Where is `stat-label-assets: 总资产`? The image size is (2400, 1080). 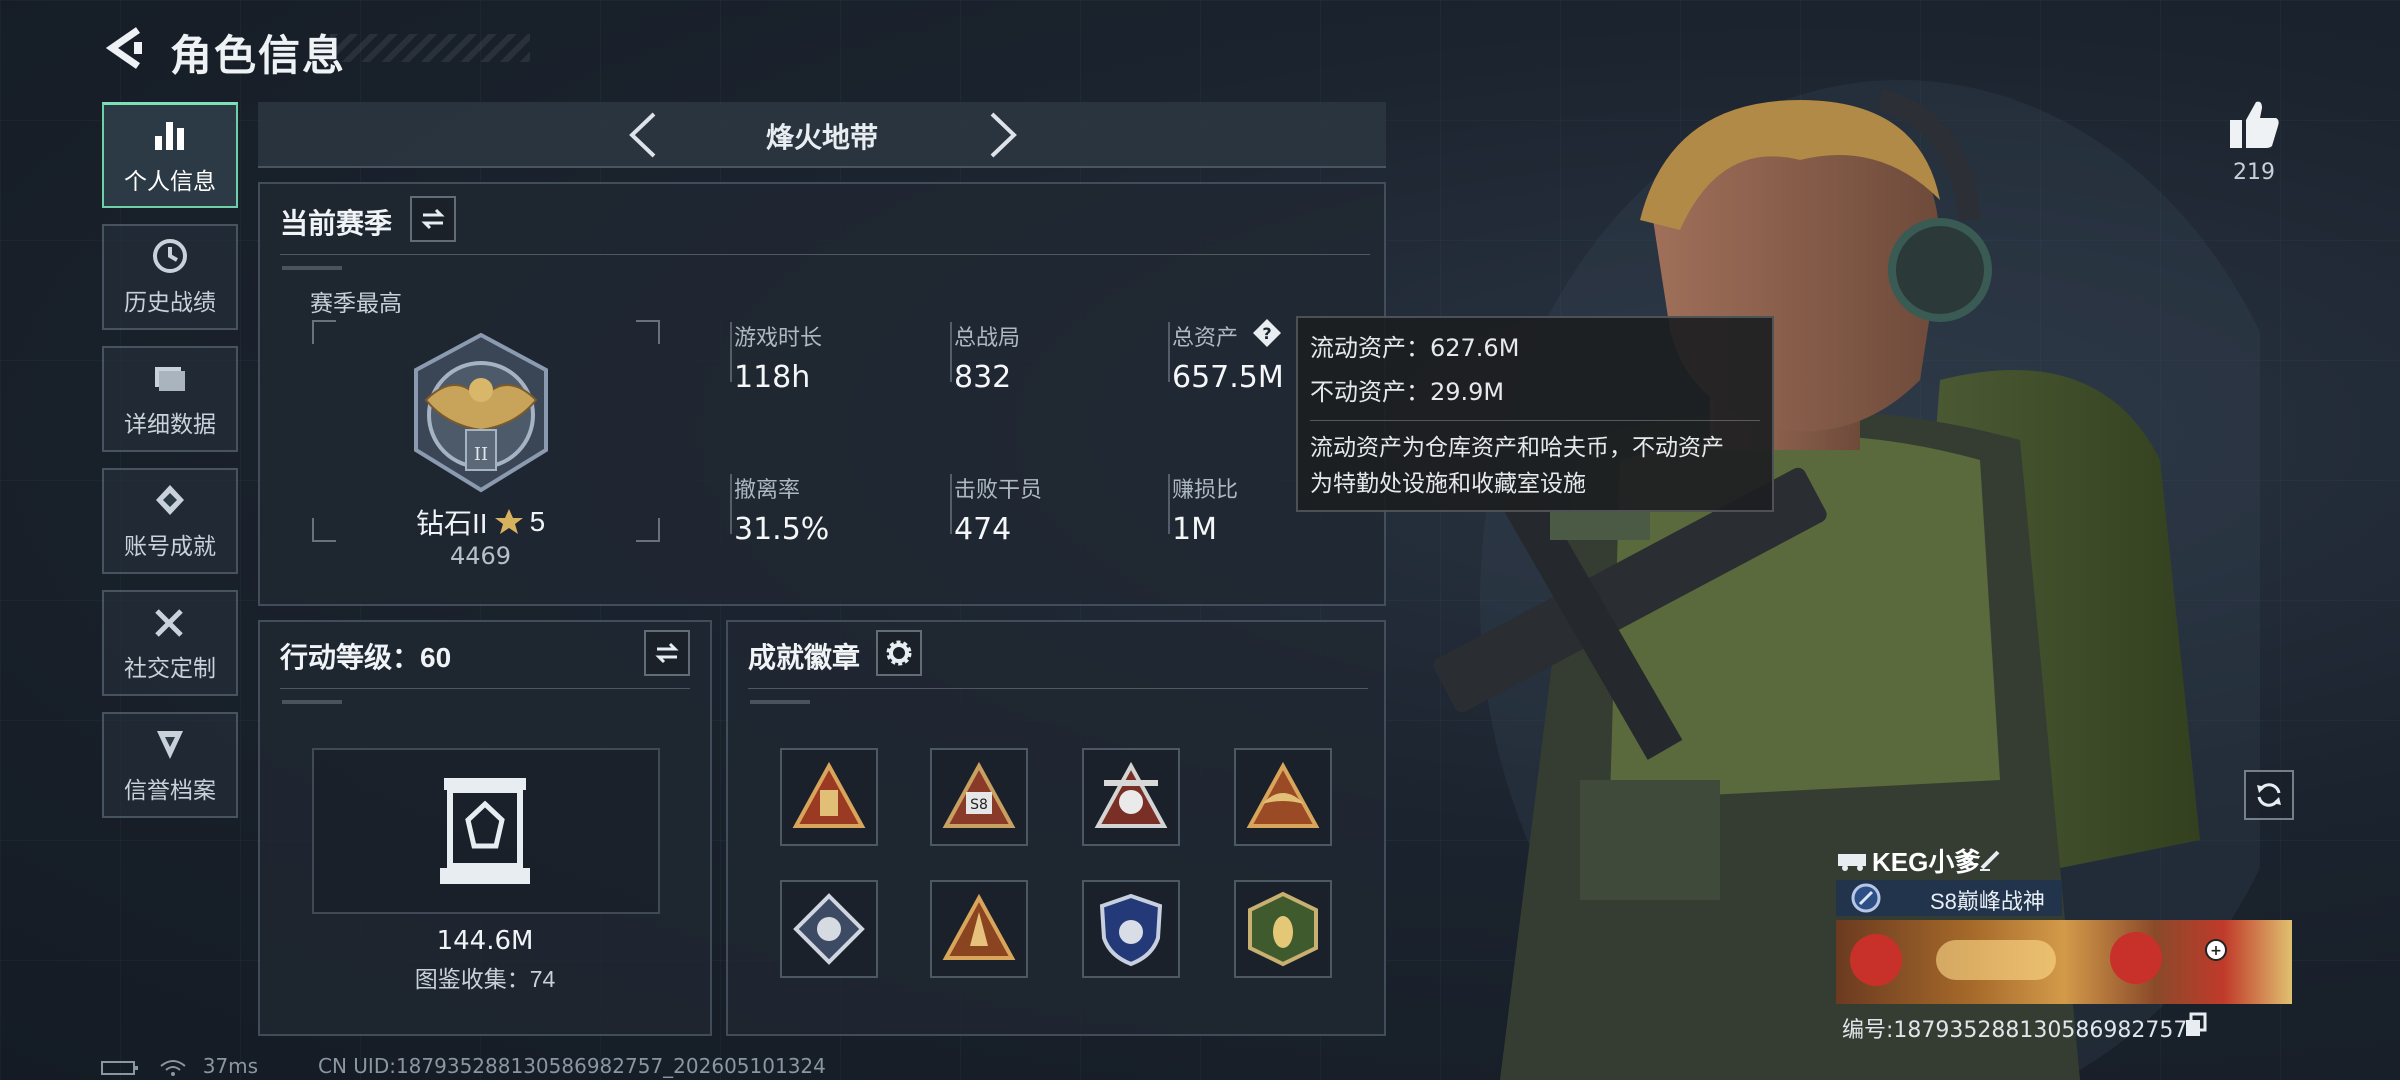
stat-label-assets: 总资产 is located at coordinates (1205, 337).